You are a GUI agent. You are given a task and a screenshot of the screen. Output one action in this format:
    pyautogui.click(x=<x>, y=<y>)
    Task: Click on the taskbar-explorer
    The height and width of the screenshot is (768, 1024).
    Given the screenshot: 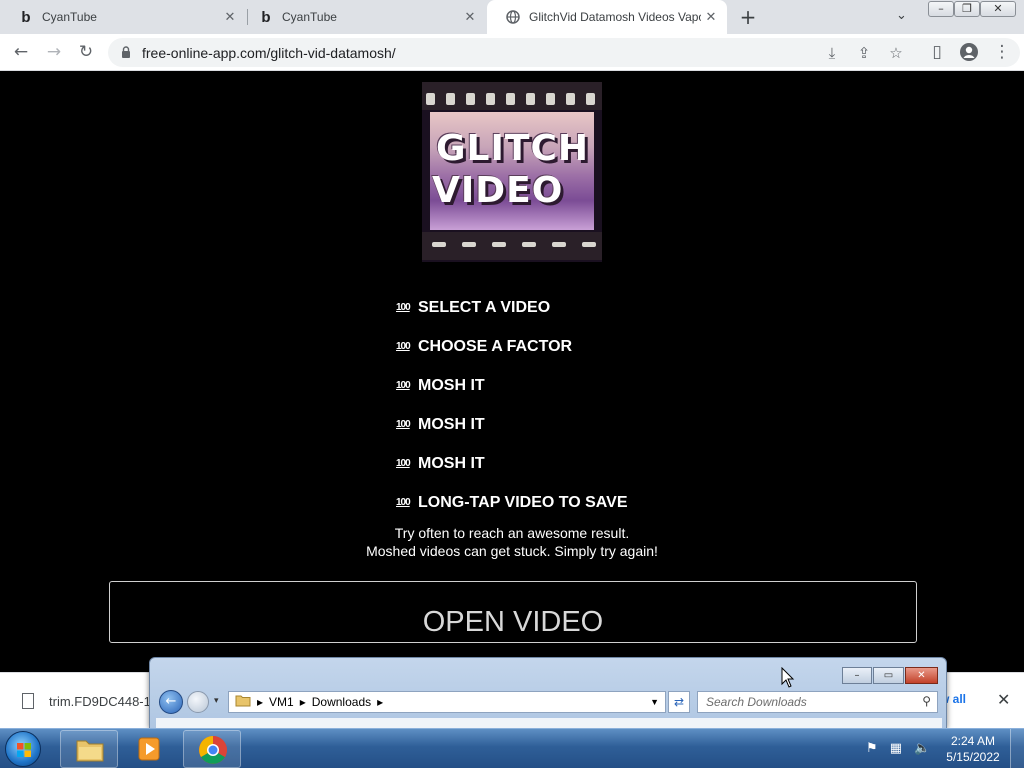 What is the action you would take?
    pyautogui.click(x=89, y=749)
    